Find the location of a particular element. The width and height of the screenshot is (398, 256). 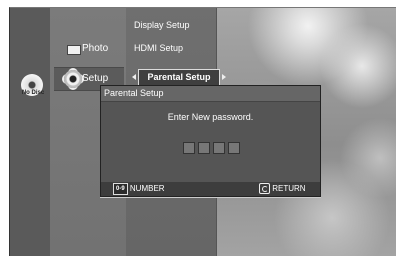

return-button: RETURN is located at coordinates (282, 189).